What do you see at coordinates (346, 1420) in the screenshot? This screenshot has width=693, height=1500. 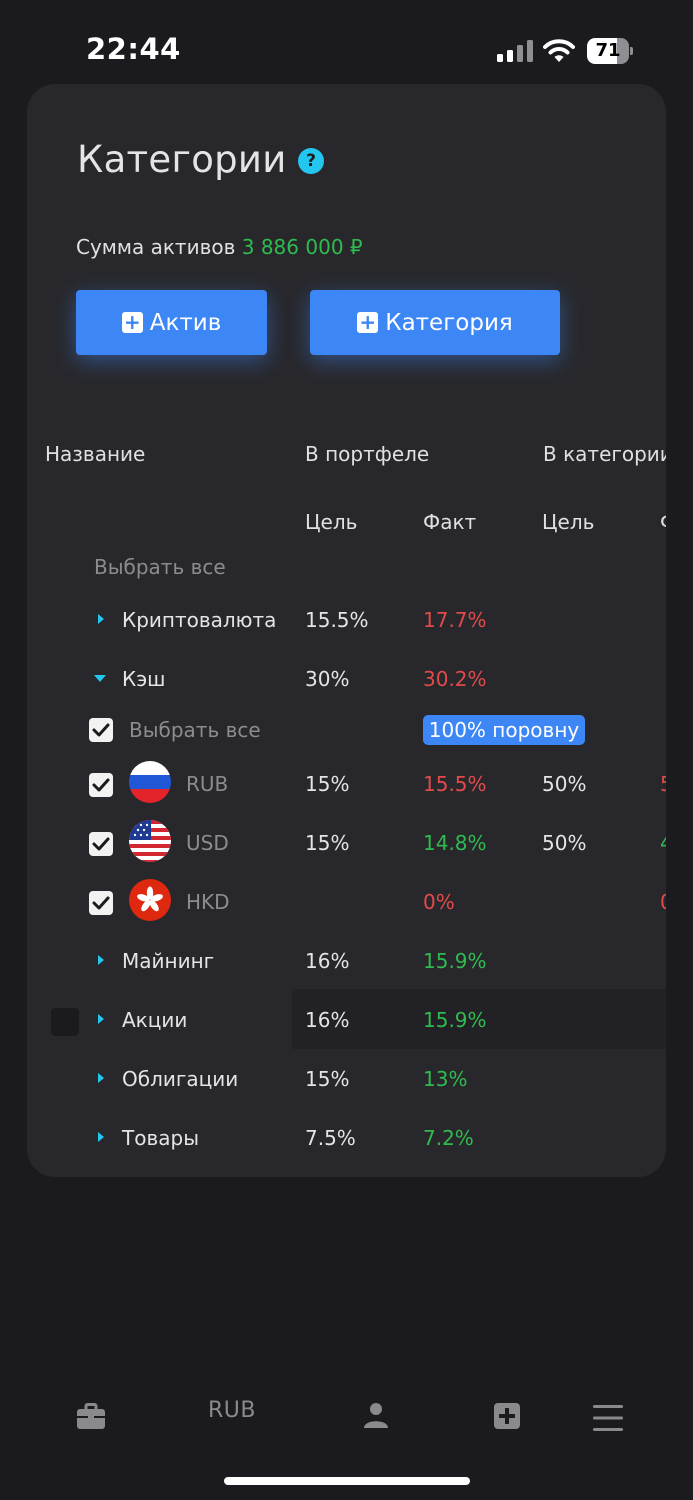 I see `tab-bar: RUB` at bounding box center [346, 1420].